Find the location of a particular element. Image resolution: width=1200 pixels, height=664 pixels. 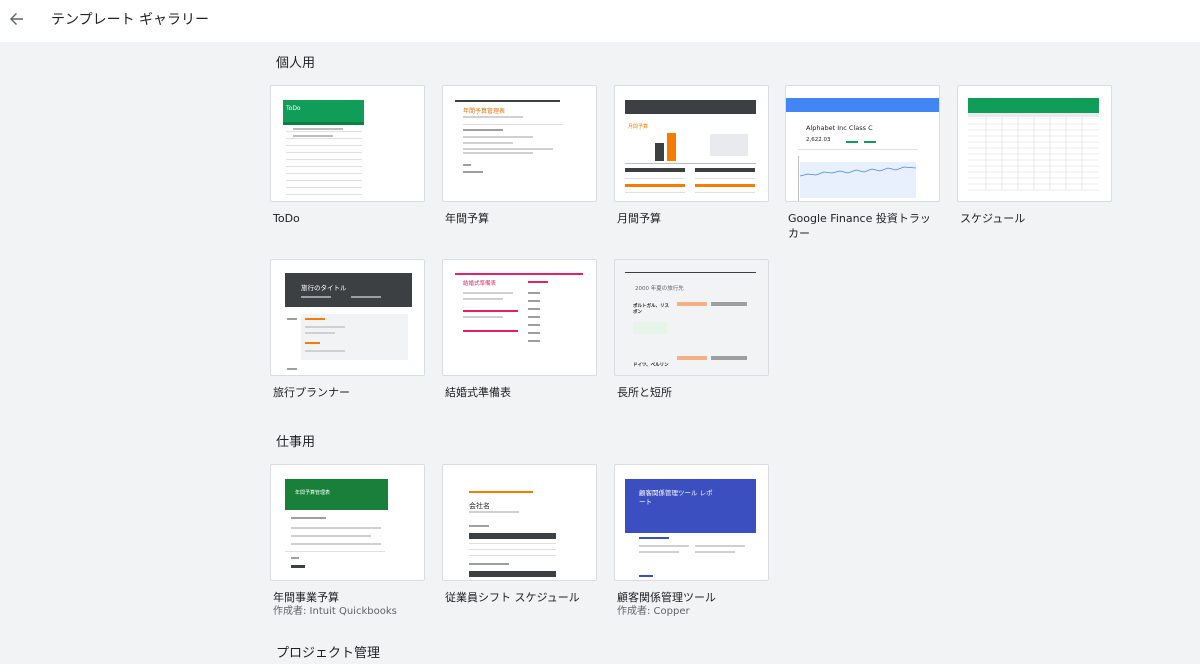

template-card-shift-schedule: 会社名 従業員シフト スケジュール is located at coordinates (519, 534).